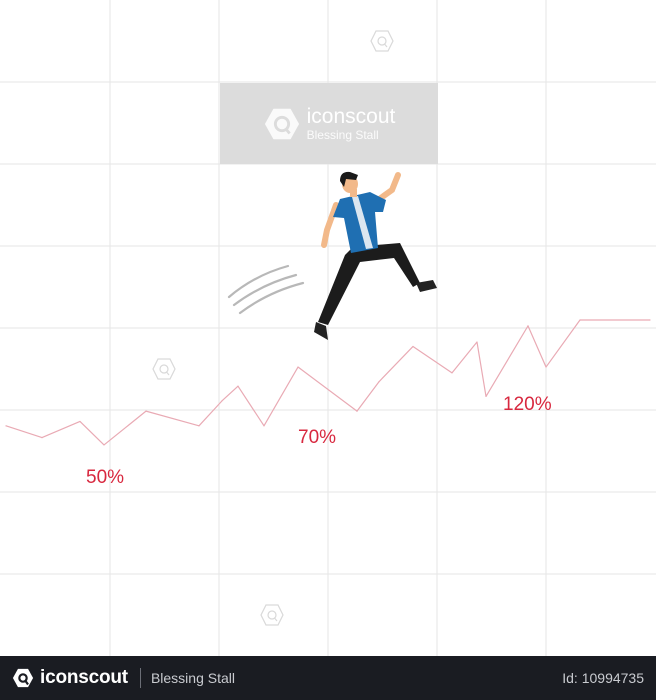 The height and width of the screenshot is (700, 656). I want to click on footer-brand-name: iconscout, so click(84, 677).